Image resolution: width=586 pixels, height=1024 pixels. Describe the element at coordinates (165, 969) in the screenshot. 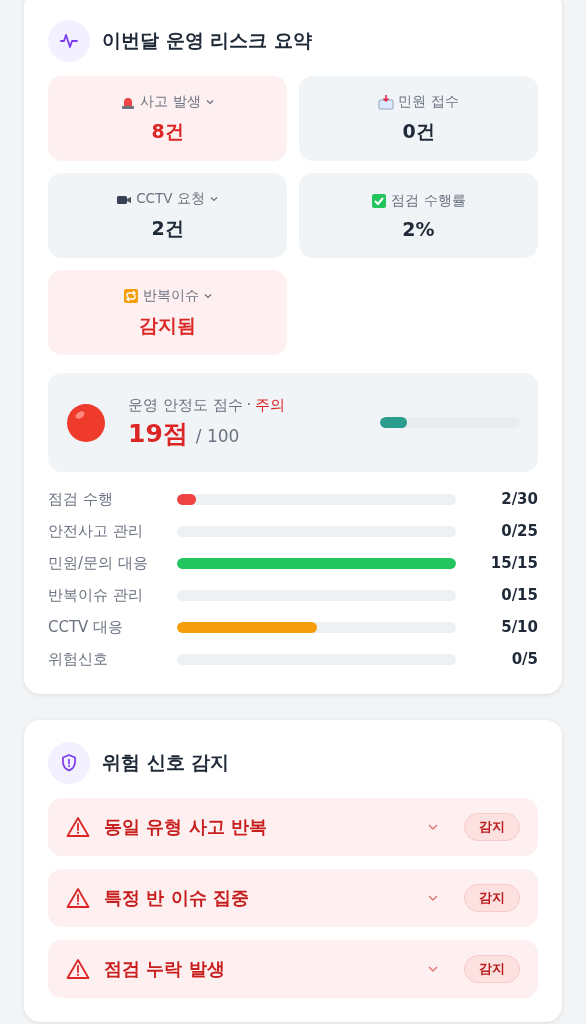

I see `signal-label: 점검 누락 발생` at that location.